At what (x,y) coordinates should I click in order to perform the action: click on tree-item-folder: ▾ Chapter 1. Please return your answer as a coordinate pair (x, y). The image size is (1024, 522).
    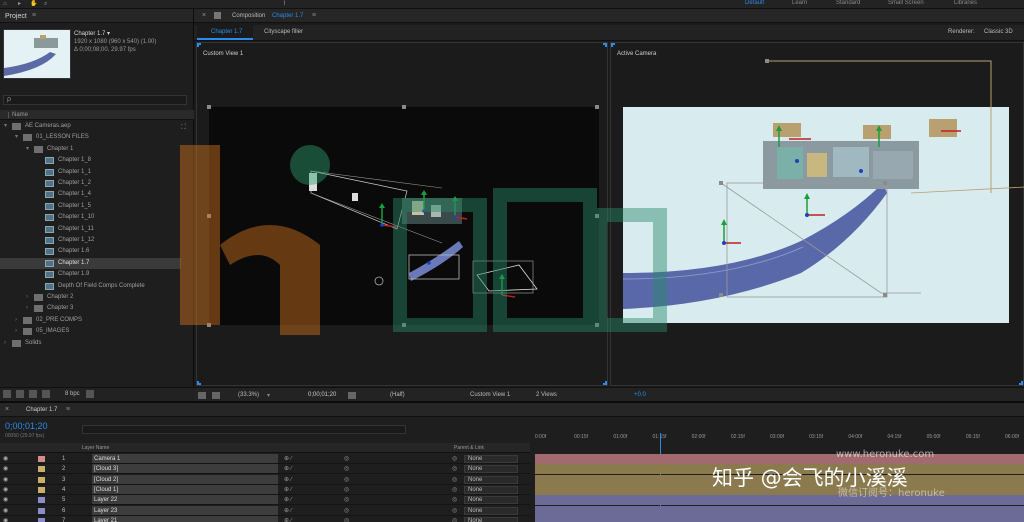
    Looking at the image, I should click on (90, 149).